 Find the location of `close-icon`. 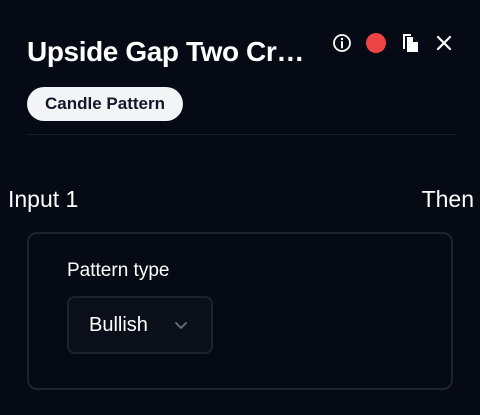

close-icon is located at coordinates (444, 43).